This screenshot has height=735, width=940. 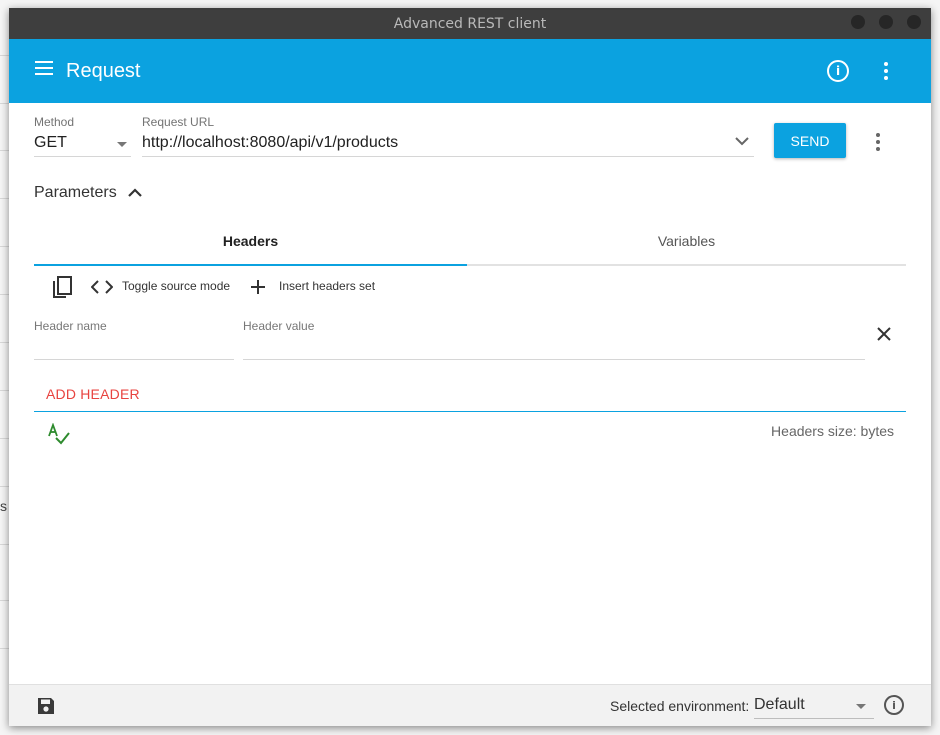 What do you see at coordinates (93, 394) in the screenshot?
I see `add-header-button: ADD HEADER` at bounding box center [93, 394].